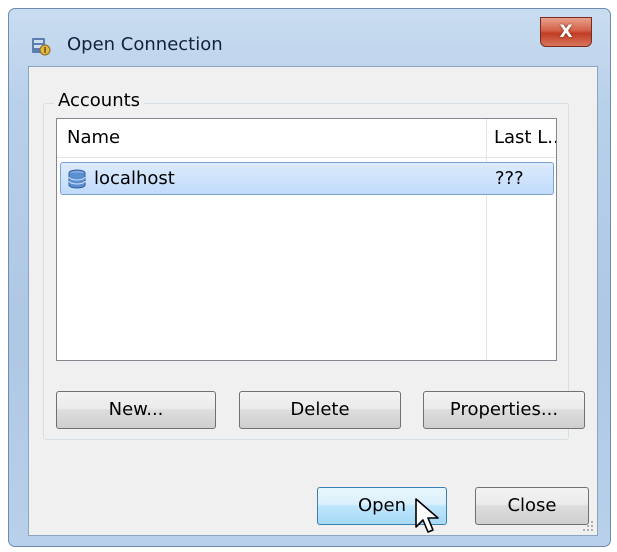 The height and width of the screenshot is (552, 617). What do you see at coordinates (77, 179) in the screenshot?
I see `database-icon` at bounding box center [77, 179].